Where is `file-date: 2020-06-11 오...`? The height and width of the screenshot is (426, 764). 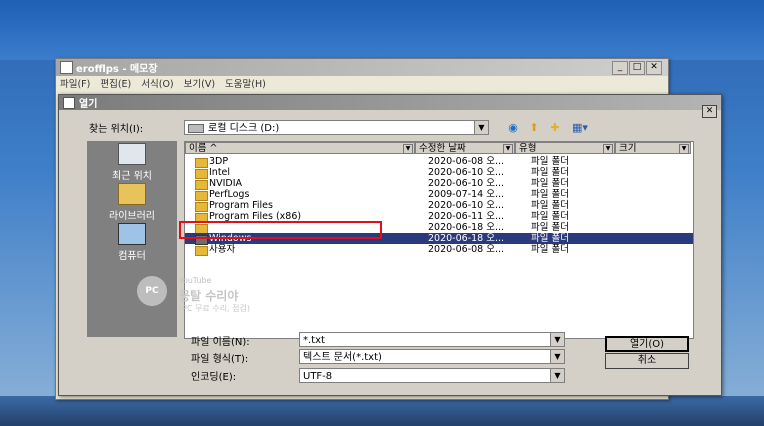 file-date: 2020-06-11 오... is located at coordinates (466, 216).